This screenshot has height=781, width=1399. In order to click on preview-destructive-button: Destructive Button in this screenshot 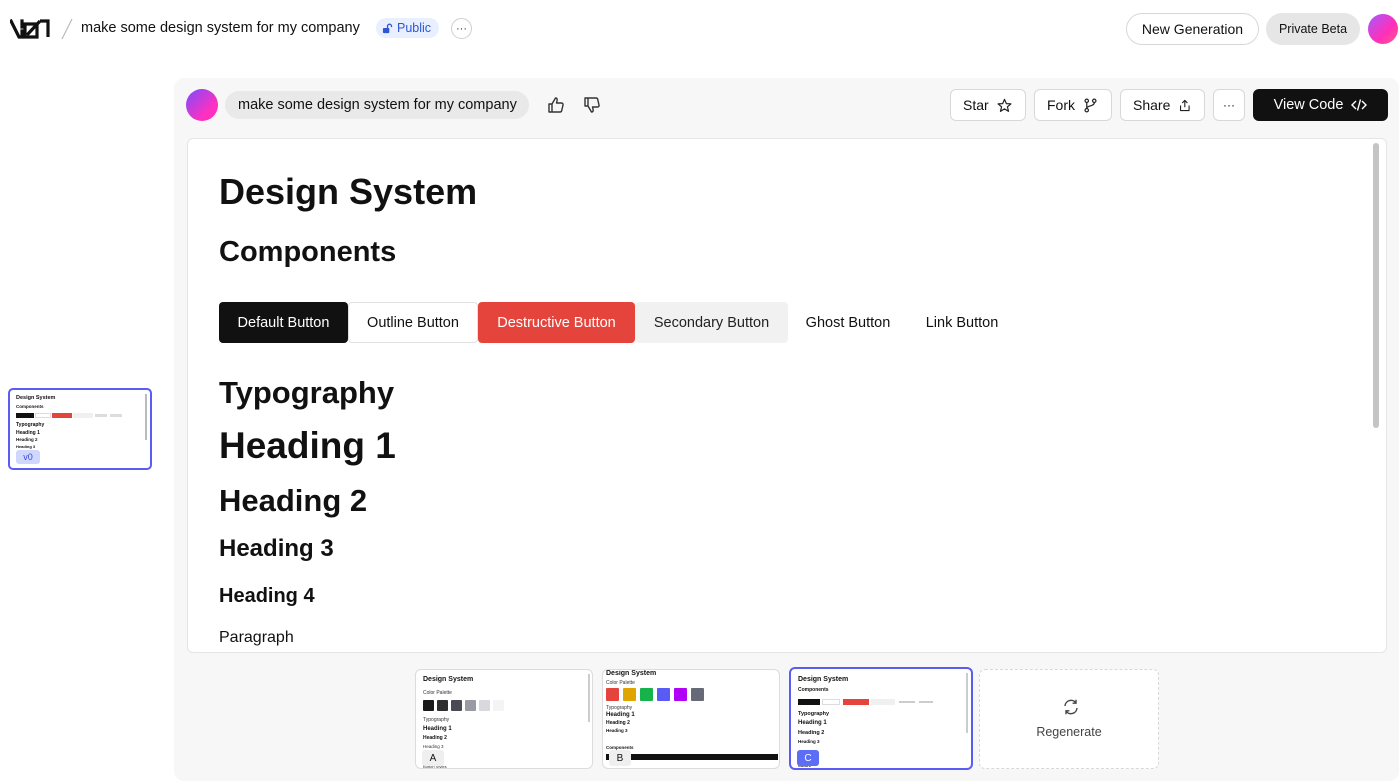, I will do `click(556, 322)`.